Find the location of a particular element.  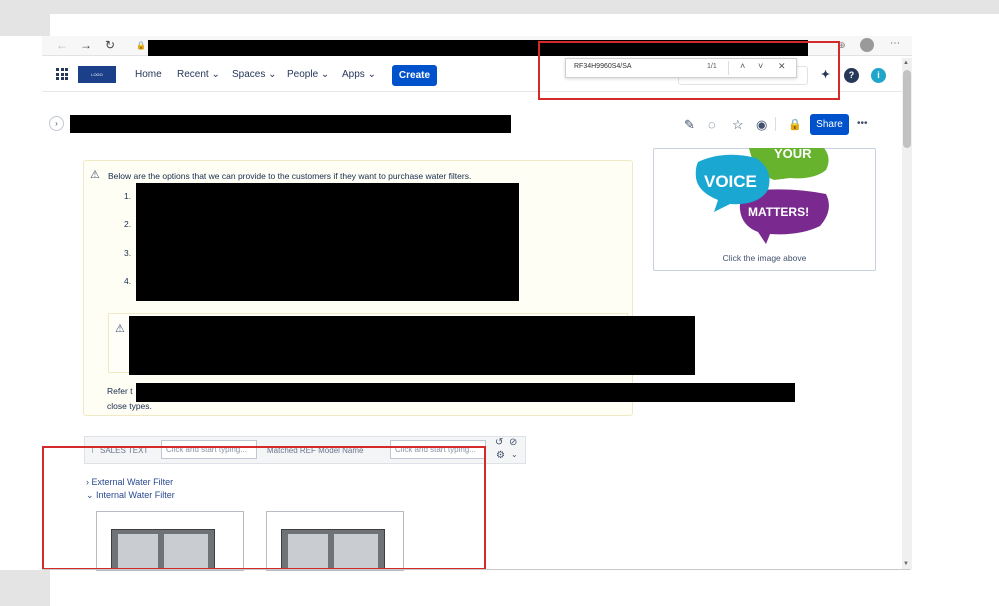

nav-spaces: Spaces ⌄ is located at coordinates (254, 74).